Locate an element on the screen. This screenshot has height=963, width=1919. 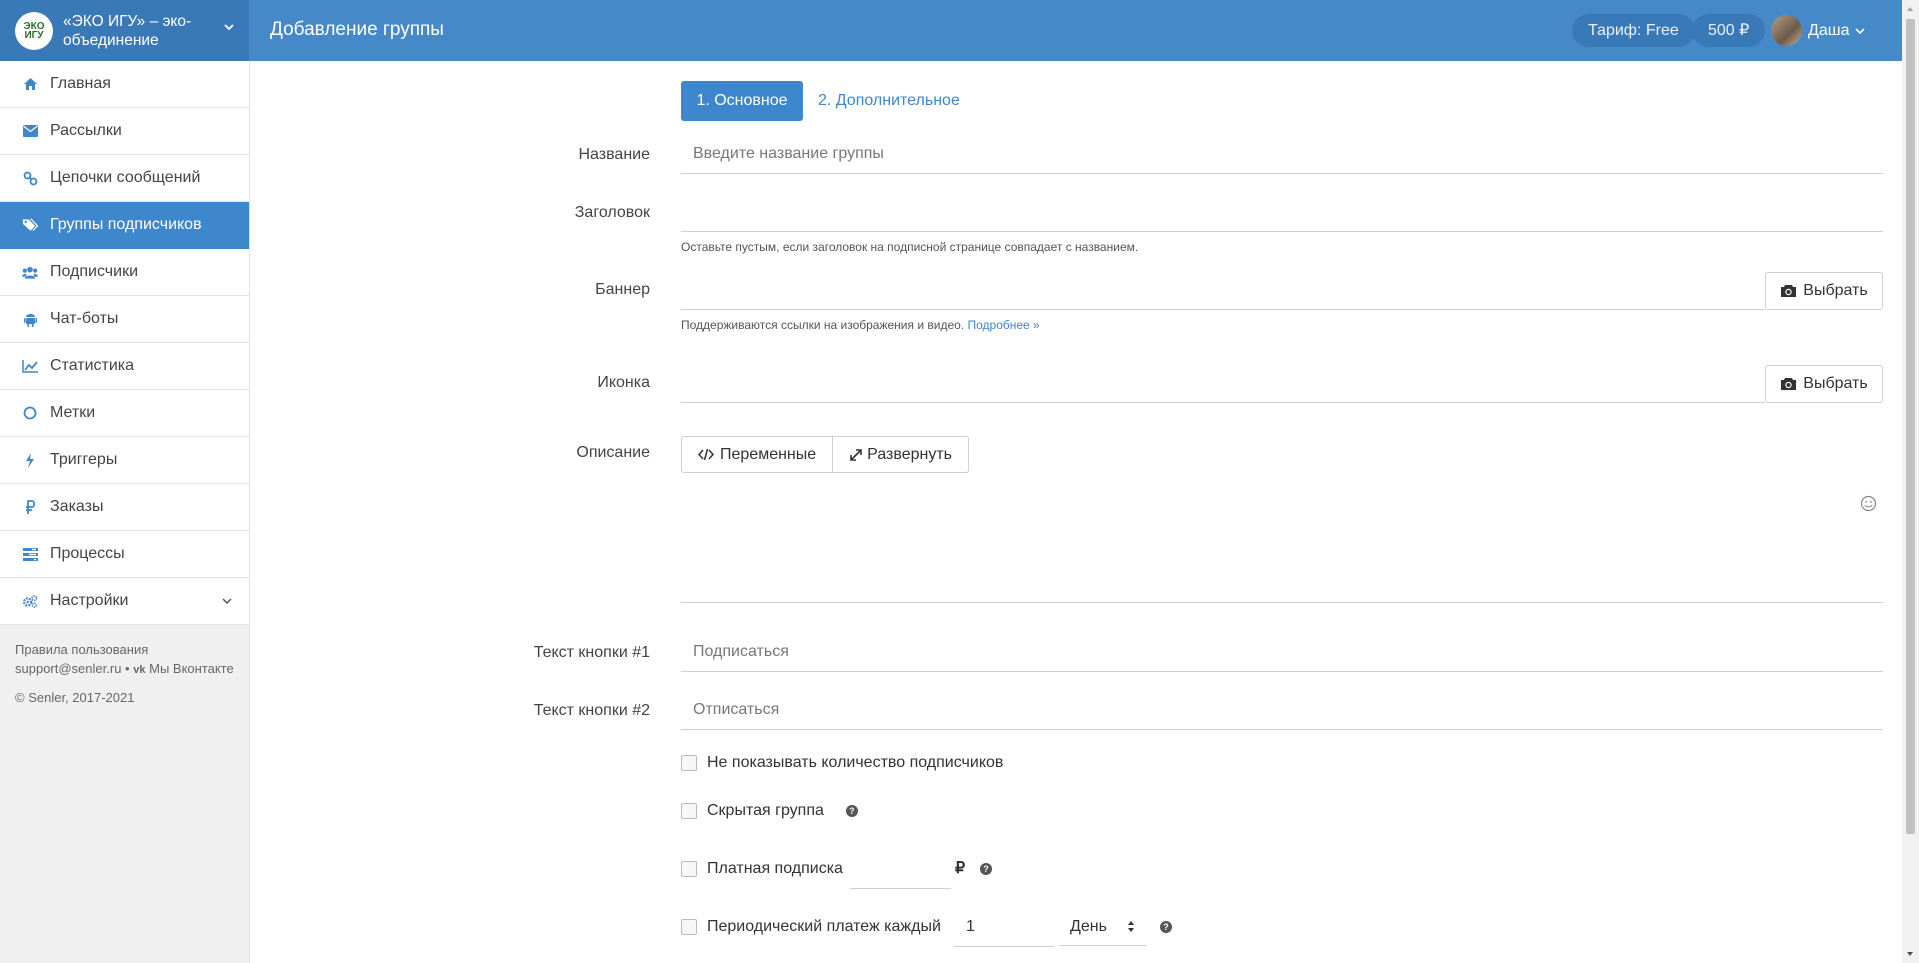
sidebar-item-statistics: Статистика is located at coordinates (124, 366).